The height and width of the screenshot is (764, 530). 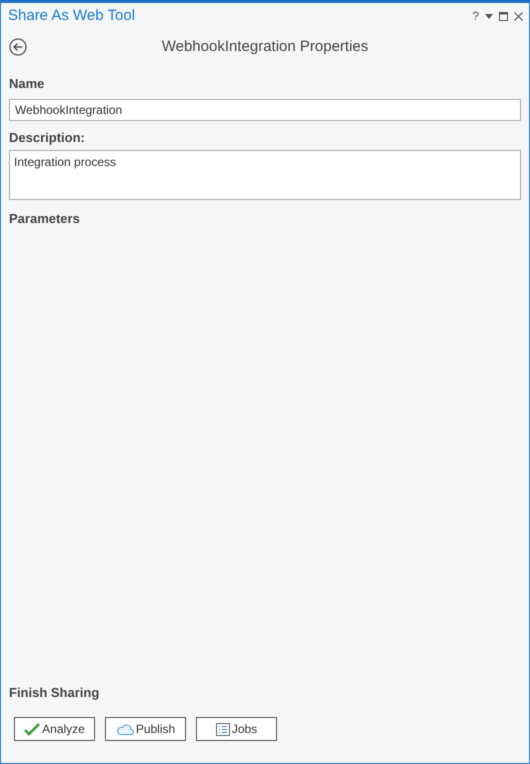 I want to click on description-field: Integration process, so click(x=265, y=175).